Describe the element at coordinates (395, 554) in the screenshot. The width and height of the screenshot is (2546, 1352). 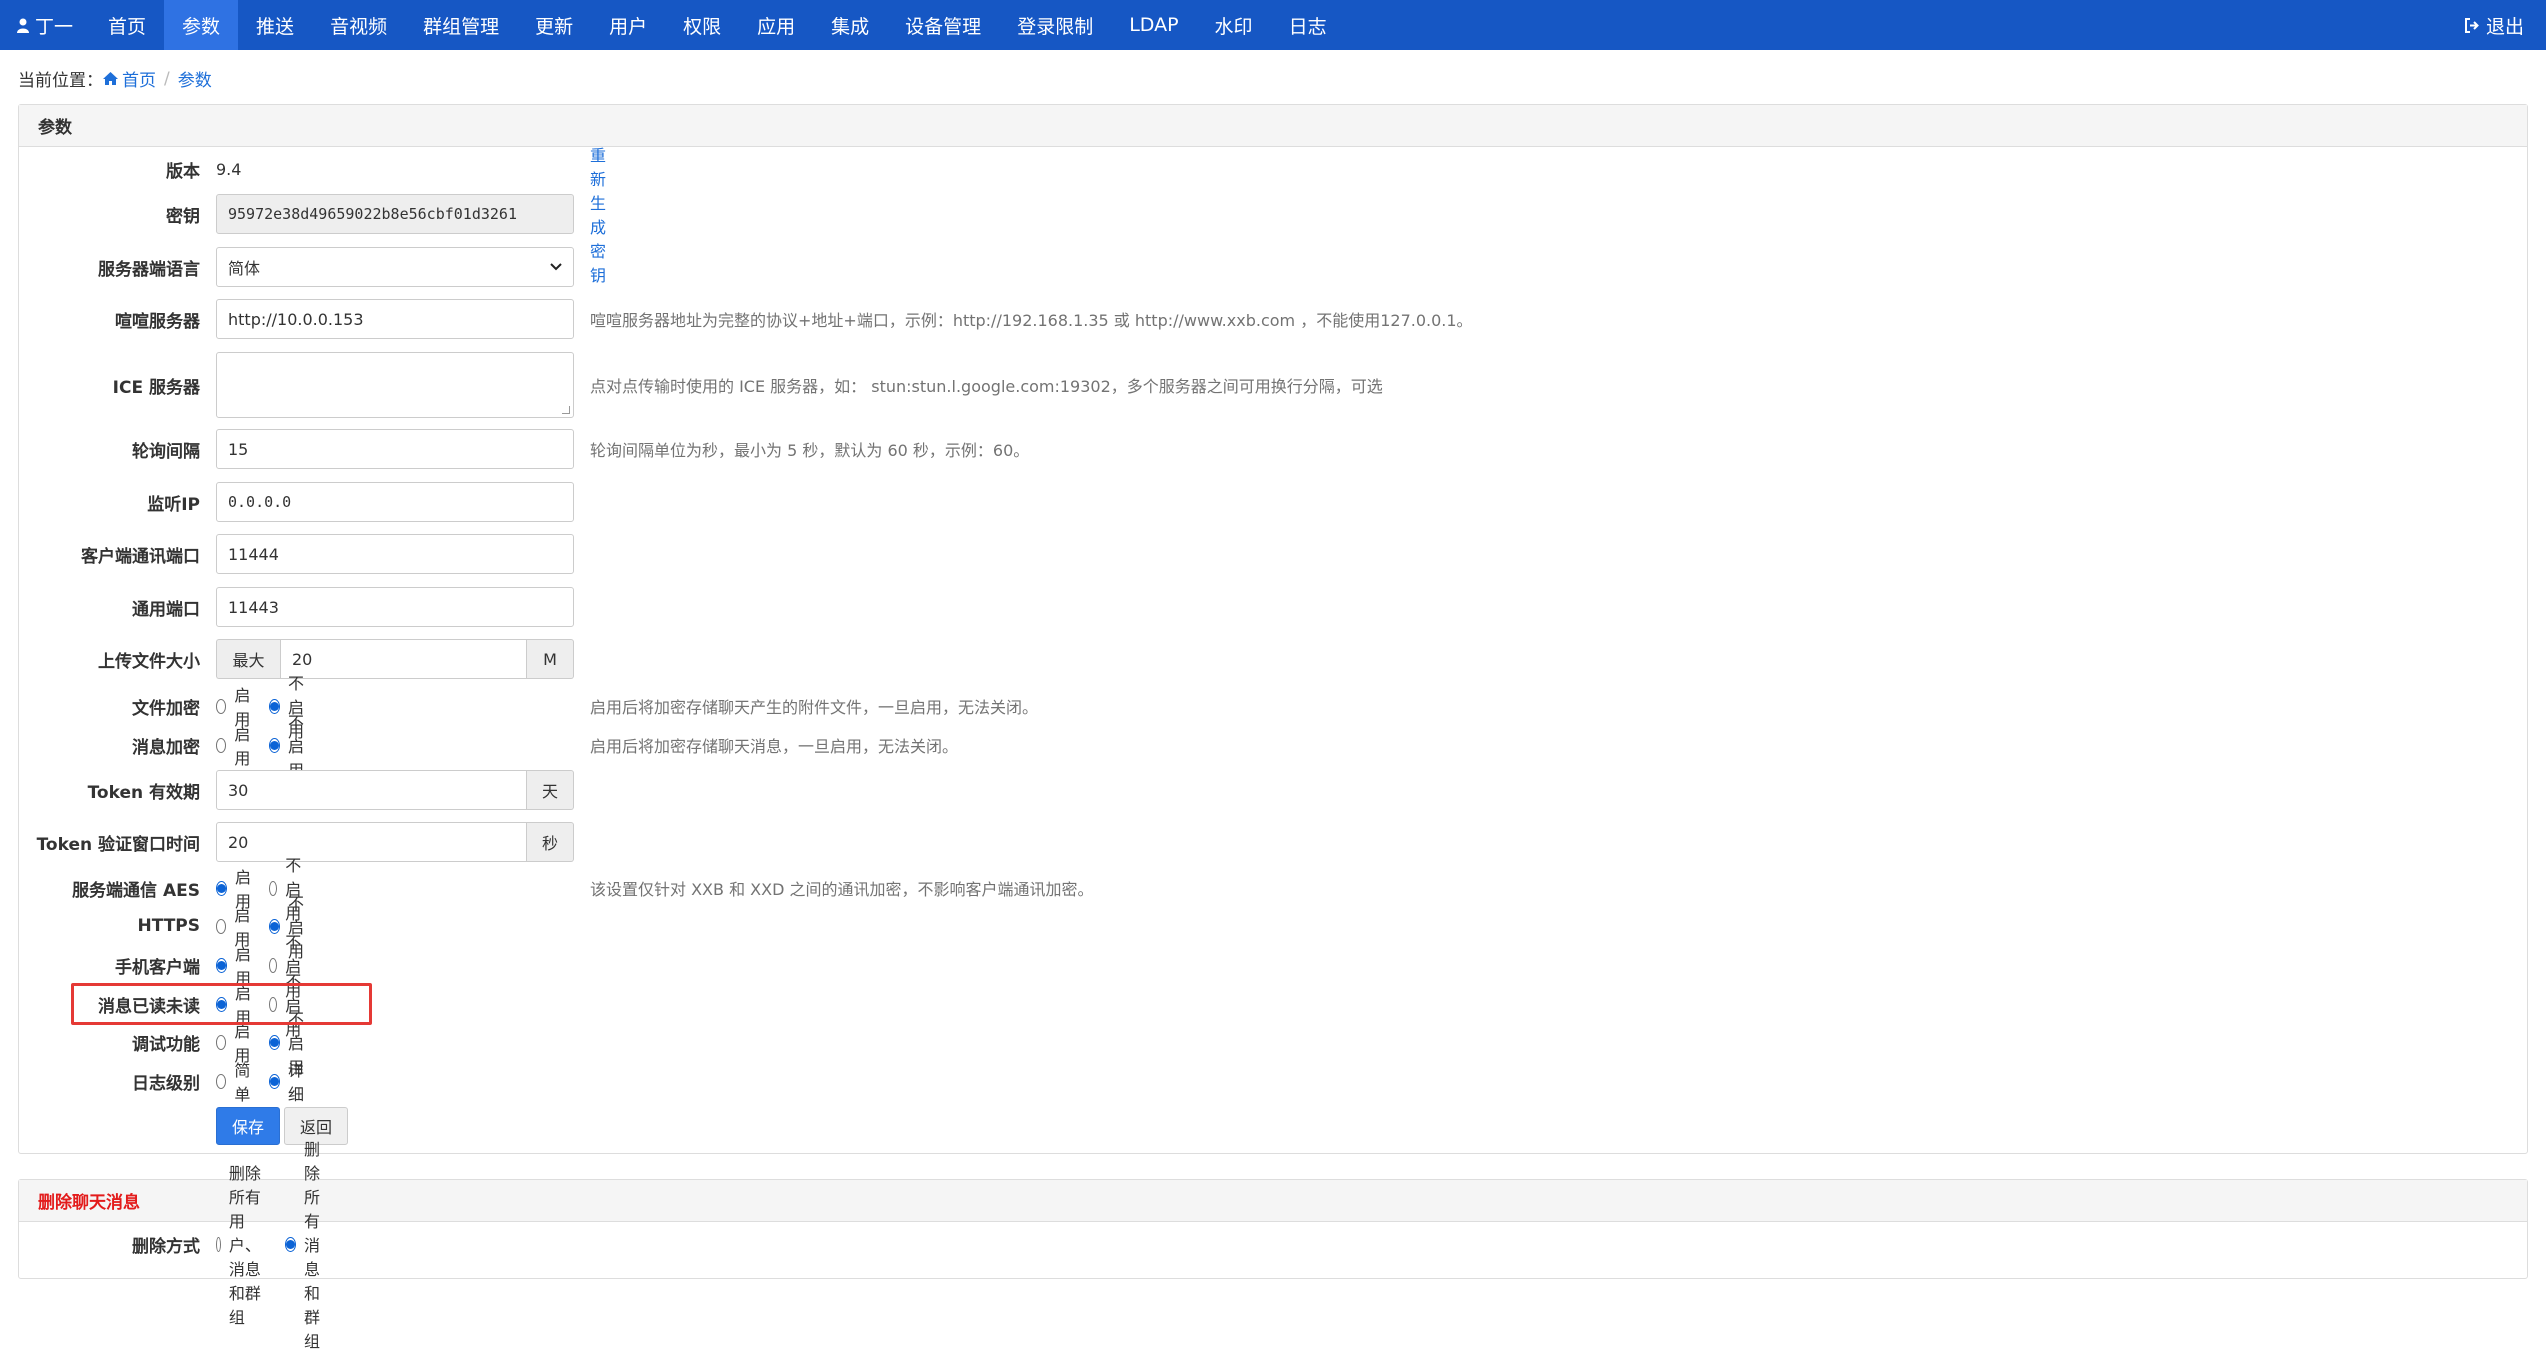
I see `client-port-input: 11444` at that location.